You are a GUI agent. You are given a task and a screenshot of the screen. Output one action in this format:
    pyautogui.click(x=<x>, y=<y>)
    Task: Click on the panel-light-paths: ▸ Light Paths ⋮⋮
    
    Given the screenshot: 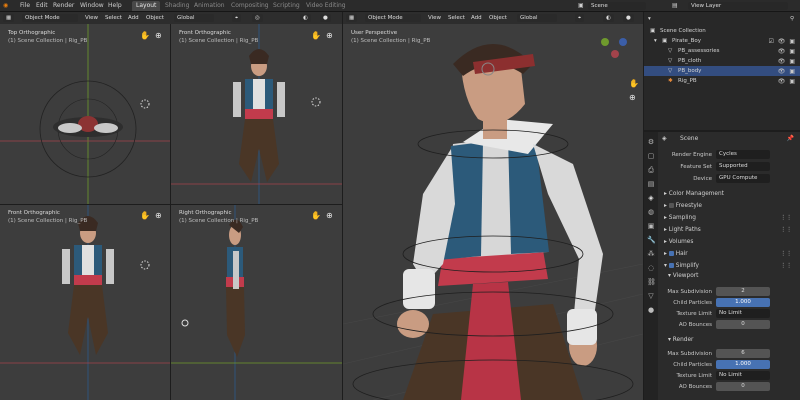 What is the action you would take?
    pyautogui.click(x=730, y=230)
    